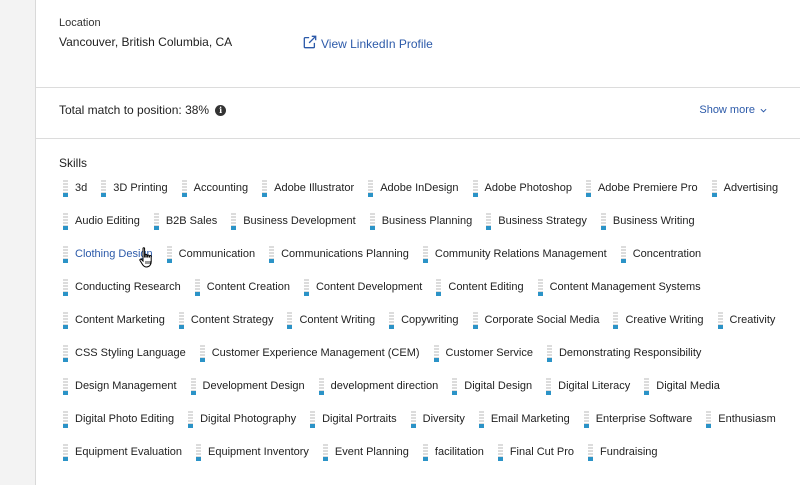 This screenshot has width=800, height=485. Describe the element at coordinates (489, 353) in the screenshot. I see `skill-name: Customer Service` at that location.